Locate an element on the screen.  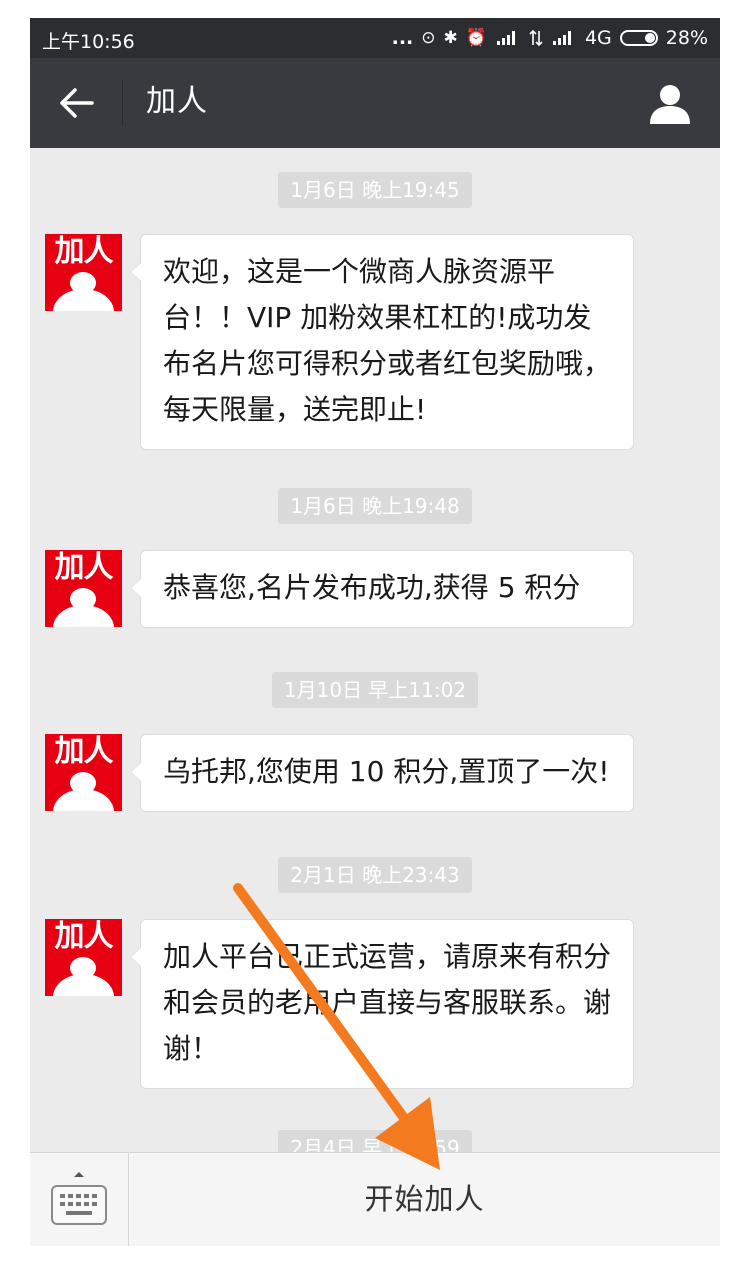
timestamp-label: 1月6日 晚上19:45 is located at coordinates (375, 190).